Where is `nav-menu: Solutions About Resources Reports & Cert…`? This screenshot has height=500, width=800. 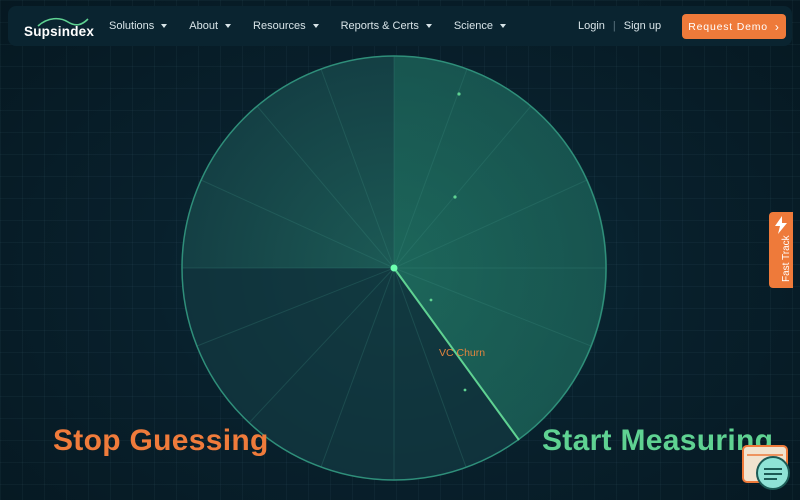 nav-menu: Solutions About Resources Reports & Cert… is located at coordinates (318, 26).